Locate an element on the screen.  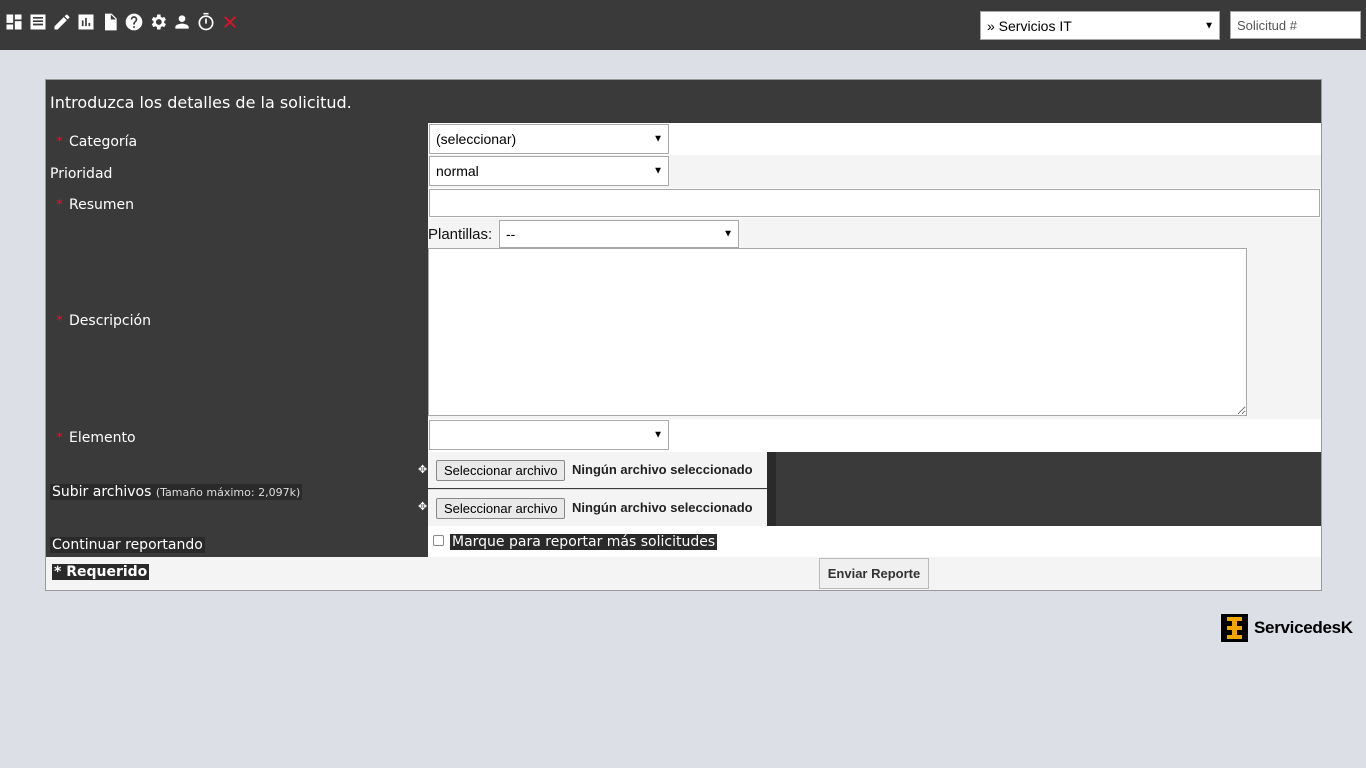
continue-checkbox is located at coordinates (438, 540).